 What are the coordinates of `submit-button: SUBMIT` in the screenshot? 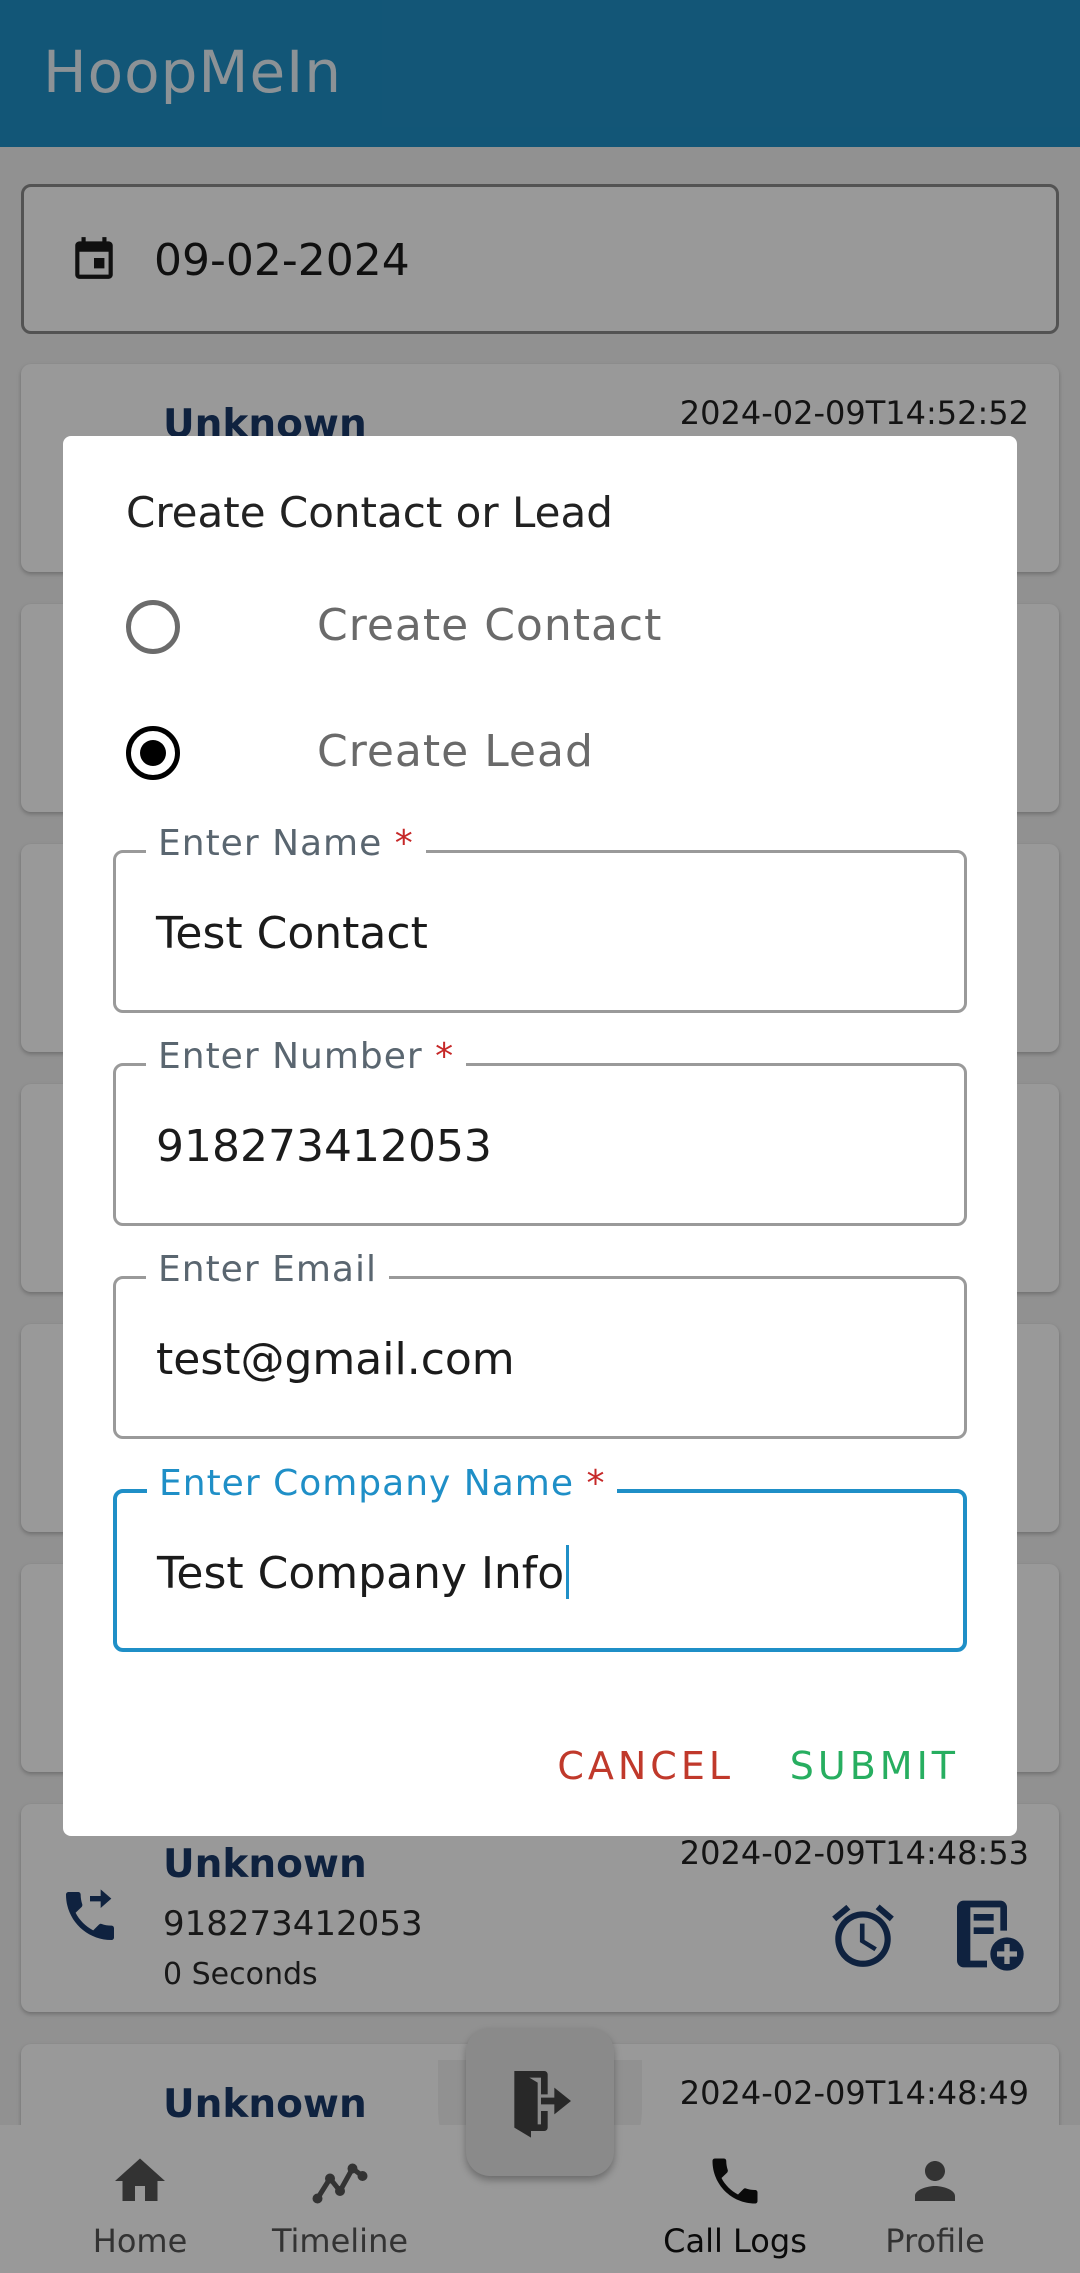 It's located at (874, 1766).